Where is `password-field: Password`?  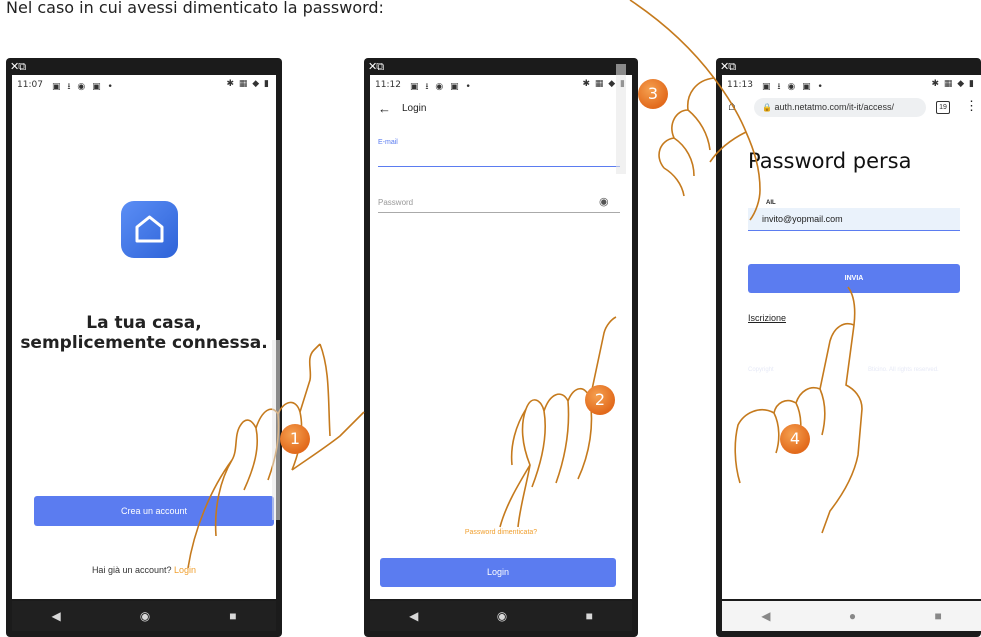 password-field: Password is located at coordinates (395, 202).